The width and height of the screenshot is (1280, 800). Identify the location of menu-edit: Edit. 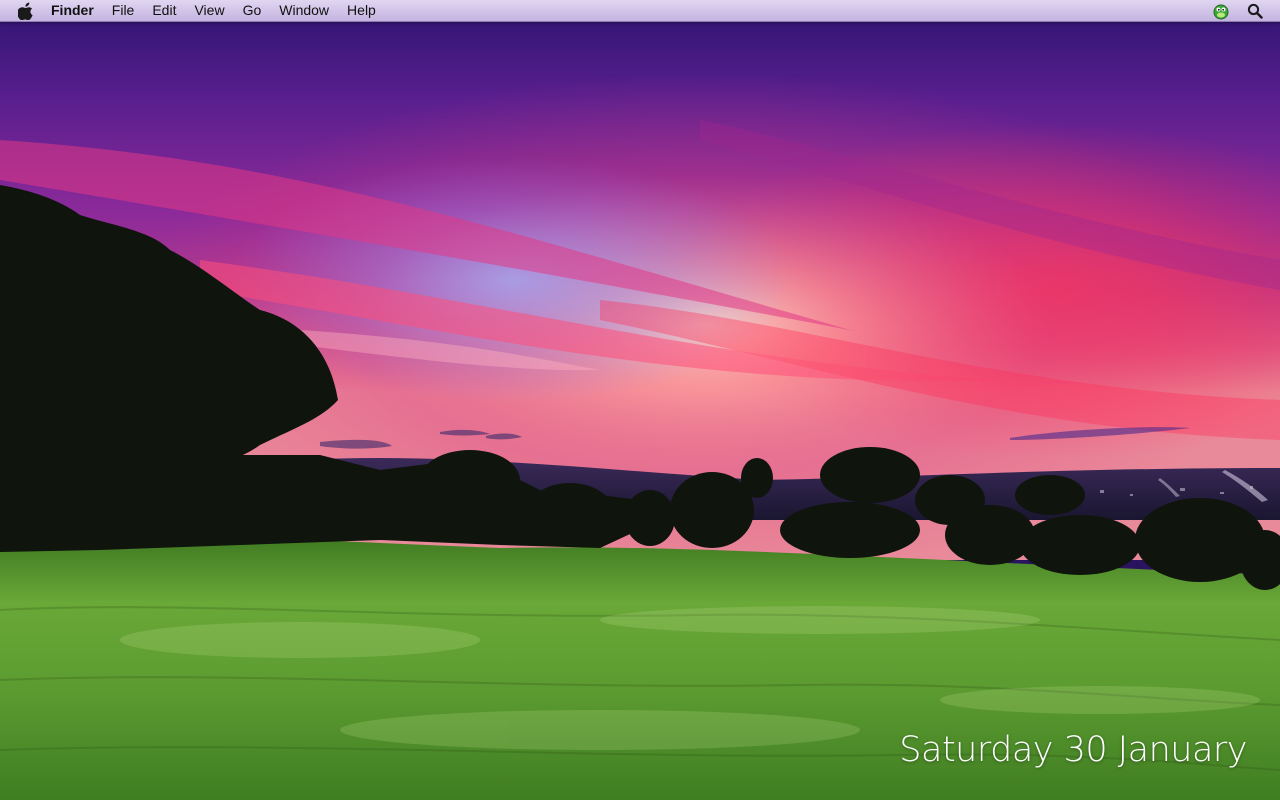
(164, 10).